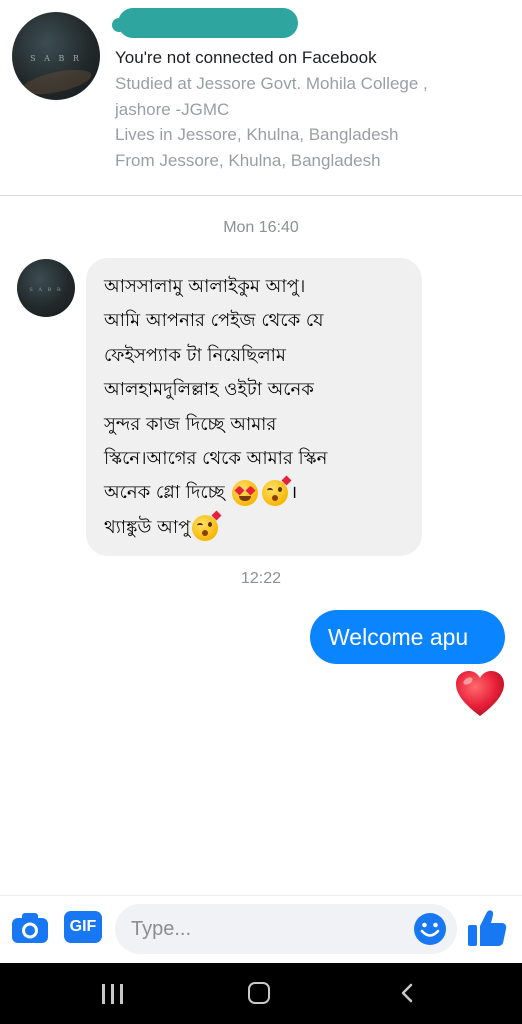 This screenshot has height=1024, width=522. Describe the element at coordinates (261, 578) in the screenshot. I see `message-timestamp: 12:22` at that location.